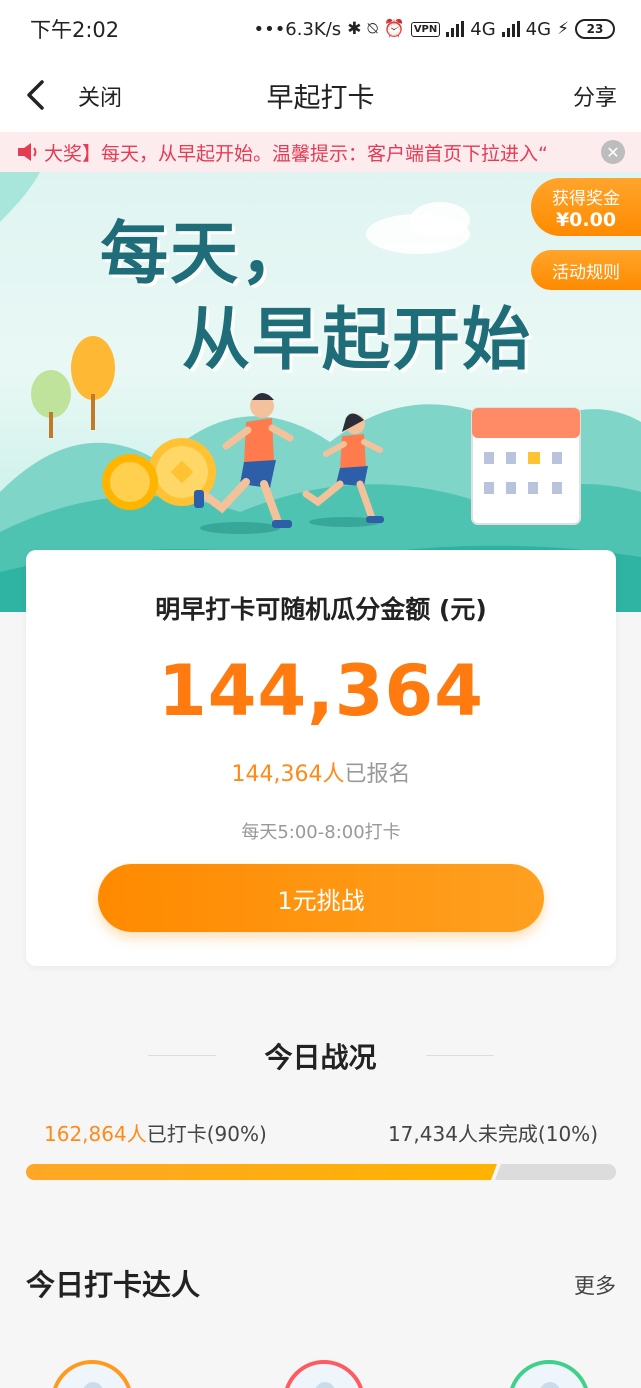 This screenshot has height=1388, width=641. Describe the element at coordinates (492, 1134) in the screenshot. I see `undone-stat: 17,434人未完成(10%)` at that location.